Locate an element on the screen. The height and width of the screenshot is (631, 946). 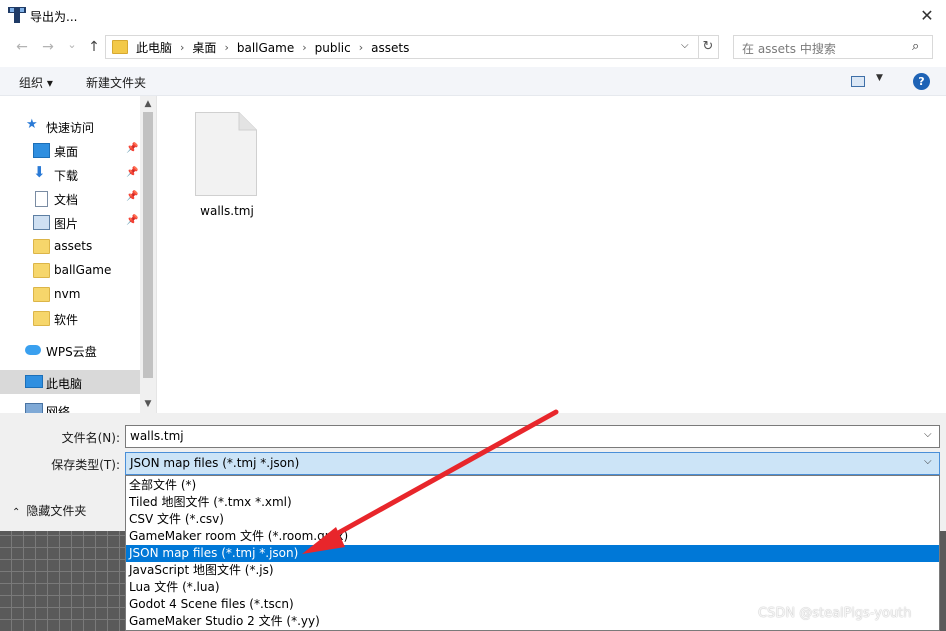
new-folder-button: 新建文件夹 is located at coordinates (116, 82).